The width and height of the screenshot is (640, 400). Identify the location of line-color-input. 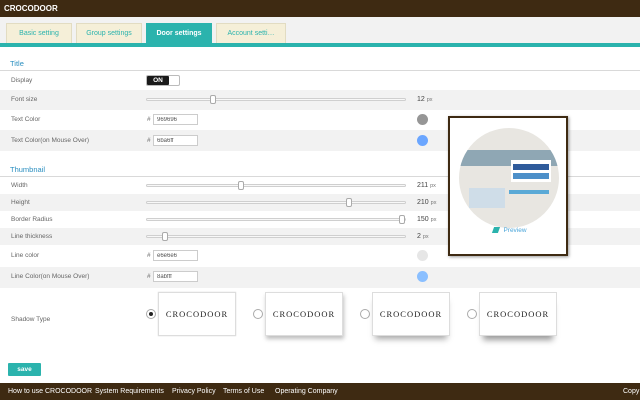
(175, 255).